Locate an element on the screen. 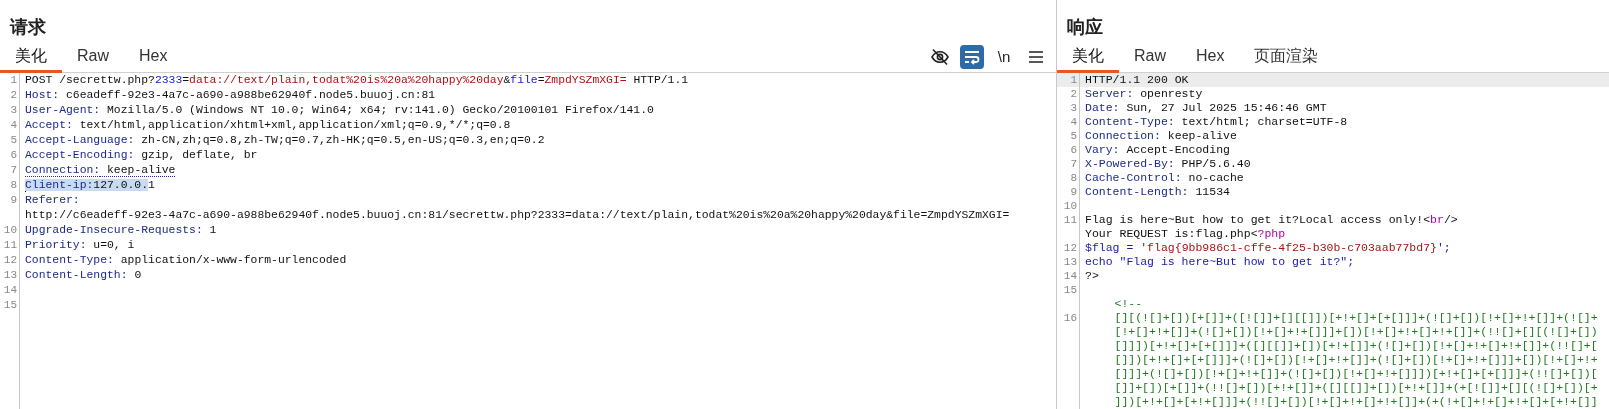 The image size is (1609, 409). code-line: Accept: text/html,application/xhtml+xml,application/xml;q=0.9,*/*;q=0.8 is located at coordinates (268, 125).